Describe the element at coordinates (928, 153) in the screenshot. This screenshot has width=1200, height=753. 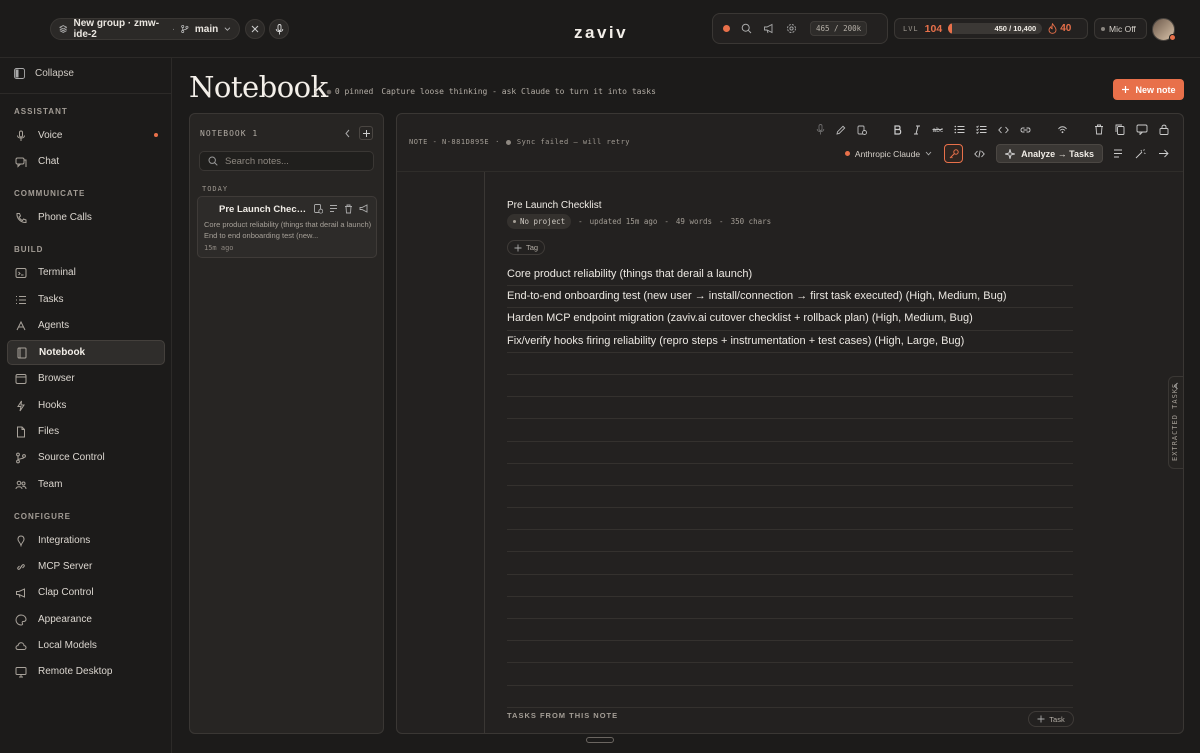
I see `chevron-down-icon` at that location.